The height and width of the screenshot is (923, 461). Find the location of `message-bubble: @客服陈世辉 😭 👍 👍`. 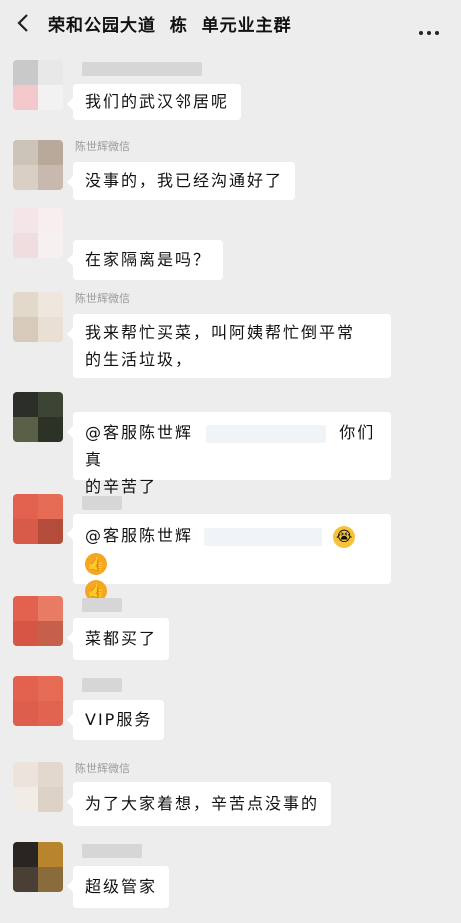

message-bubble: @客服陈世辉 😭 👍 👍 is located at coordinates (229, 558).